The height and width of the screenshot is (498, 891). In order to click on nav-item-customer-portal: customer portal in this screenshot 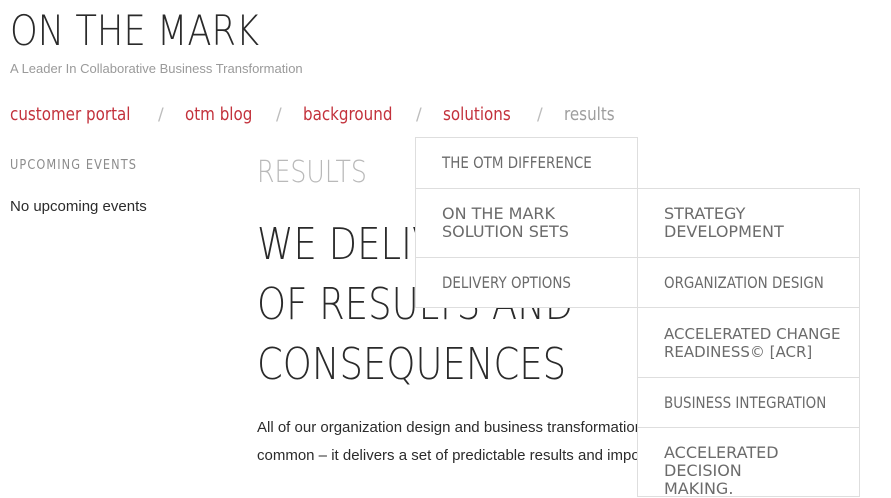, I will do `click(81, 115)`.